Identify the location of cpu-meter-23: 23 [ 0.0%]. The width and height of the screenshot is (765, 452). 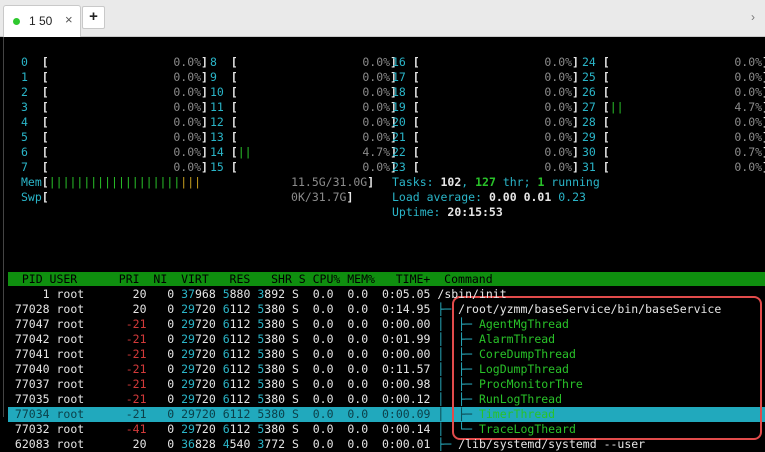
(485, 167).